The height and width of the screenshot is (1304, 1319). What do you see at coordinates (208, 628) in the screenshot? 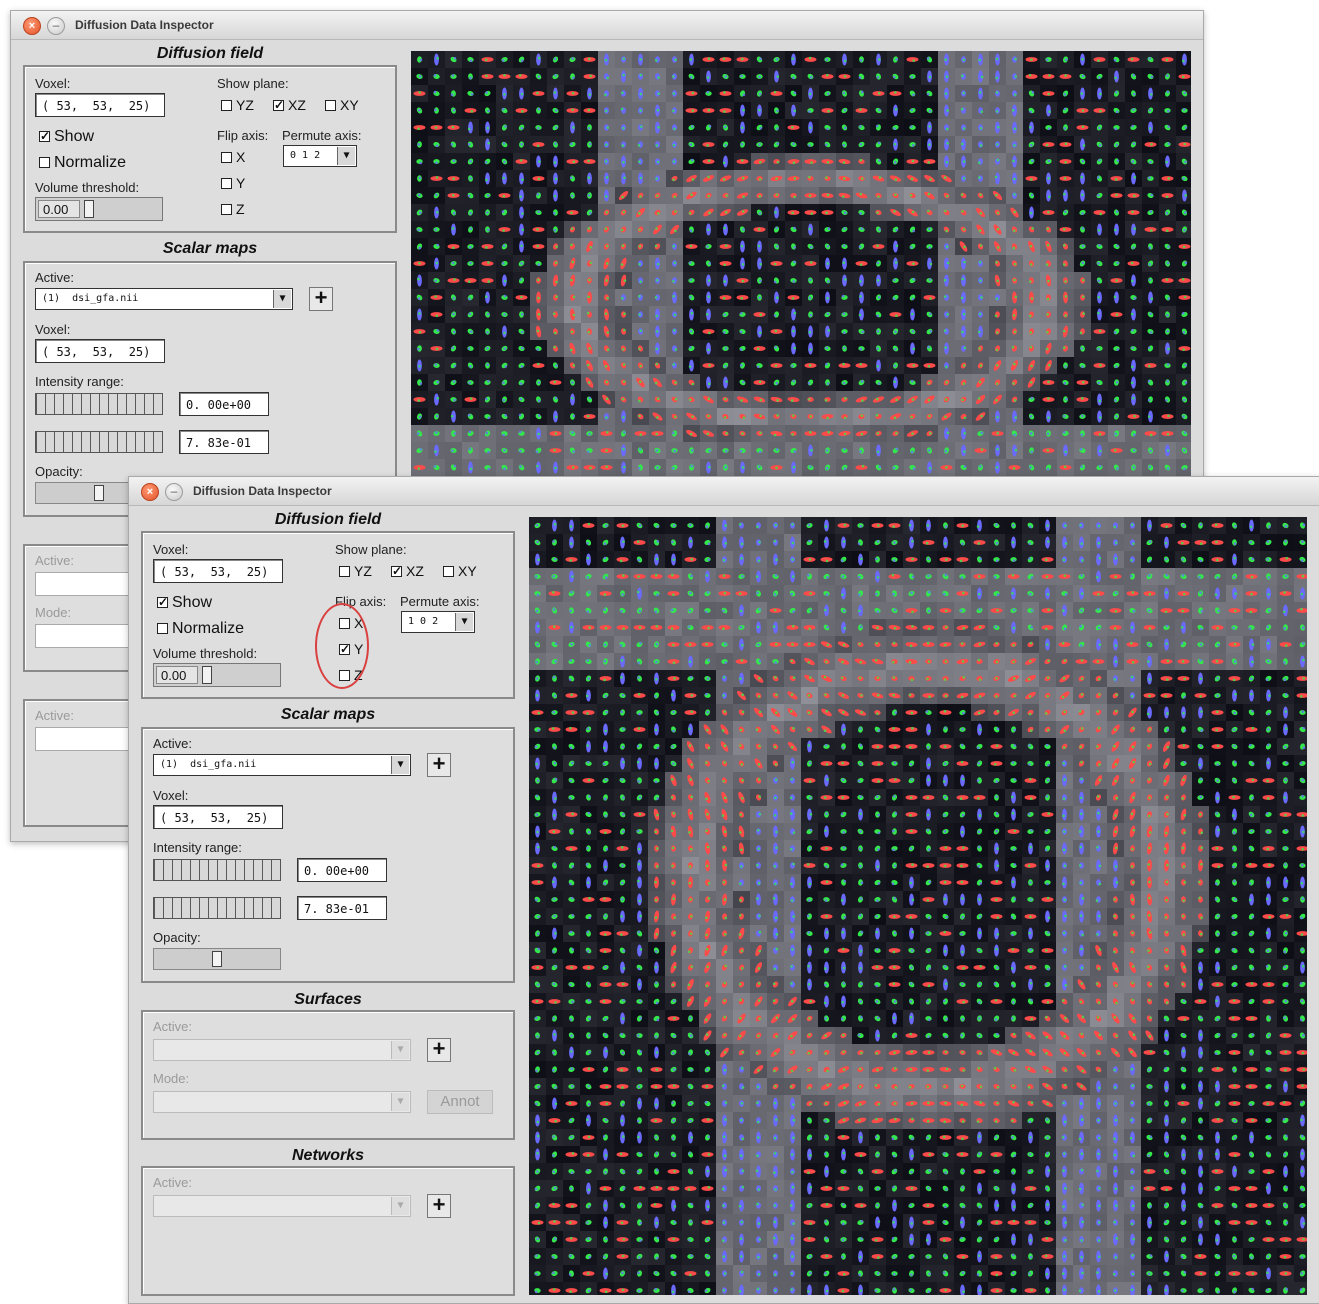
I see `normalize-label: Normalize` at bounding box center [208, 628].